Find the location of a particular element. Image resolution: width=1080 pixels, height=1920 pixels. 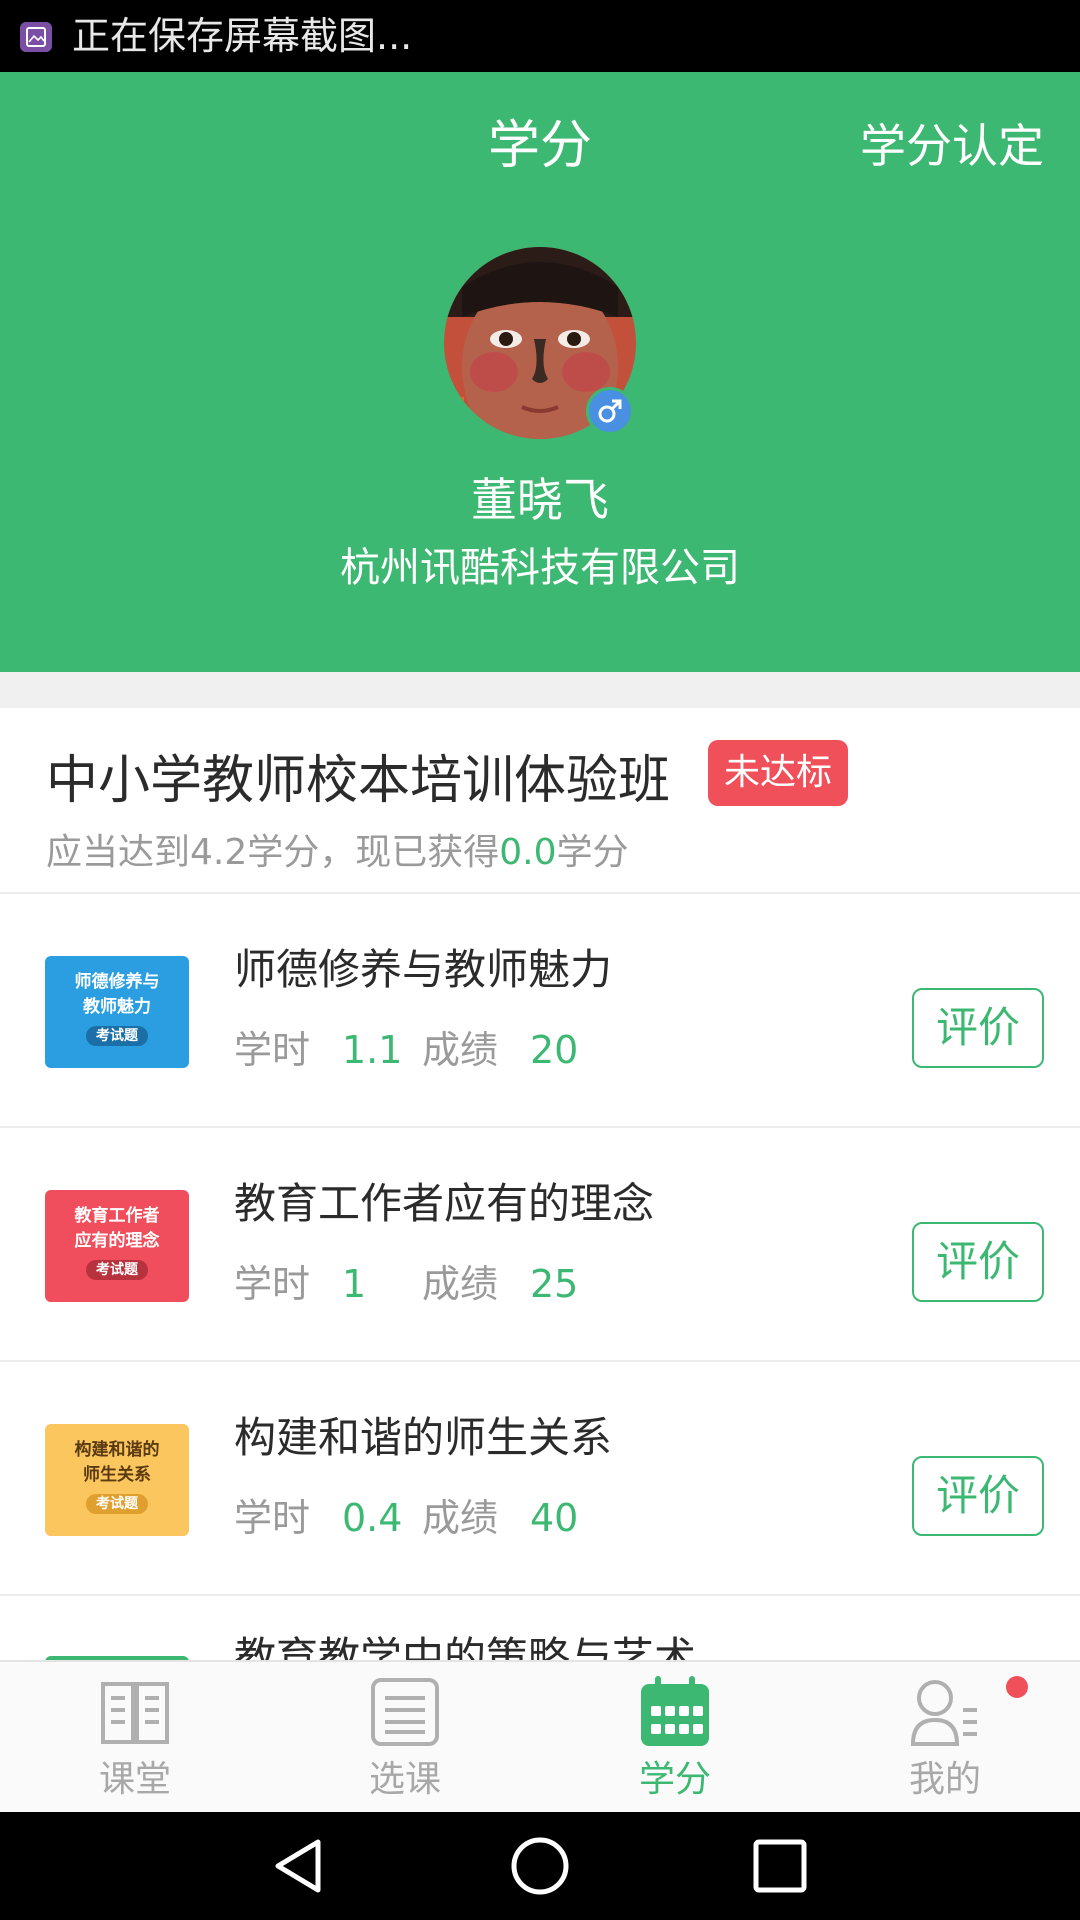

screenshot-icon is located at coordinates (36, 37).